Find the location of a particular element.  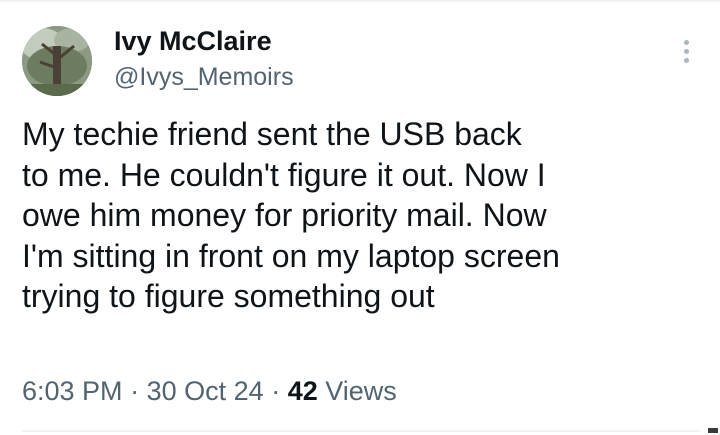

views-label: Views is located at coordinates (361, 391).